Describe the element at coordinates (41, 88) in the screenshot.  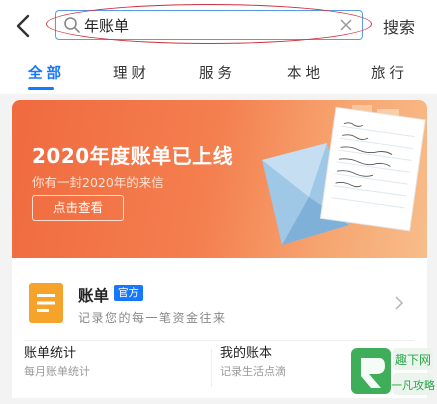
I see `active-tab-indicator` at that location.